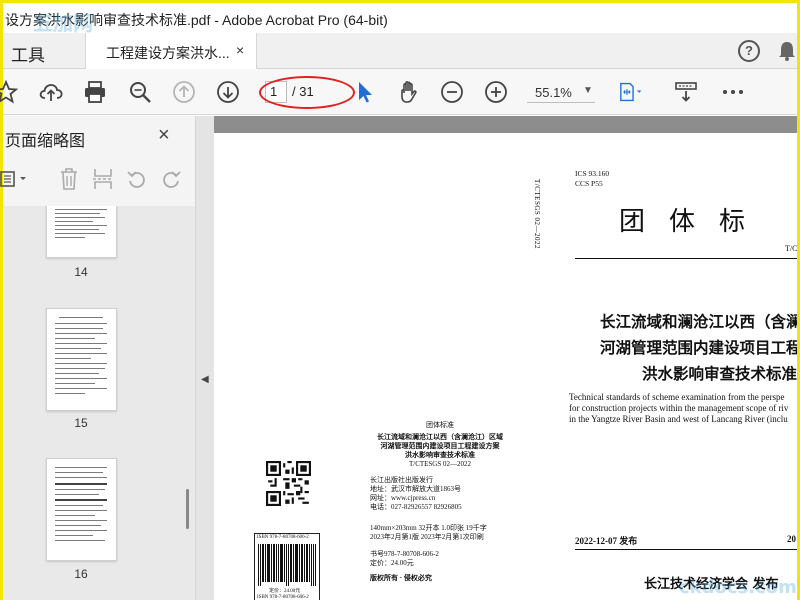 Image resolution: width=800 pixels, height=600 pixels. Describe the element at coordinates (164, 135) in the screenshot. I see `sidebar-close-icon: ×` at that location.